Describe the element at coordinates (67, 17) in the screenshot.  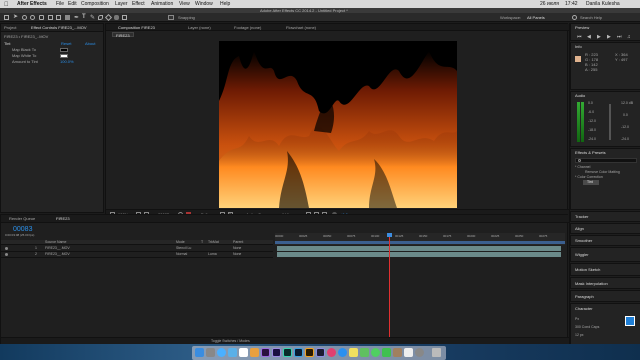
I see `rectangle-tool-icon` at that location.